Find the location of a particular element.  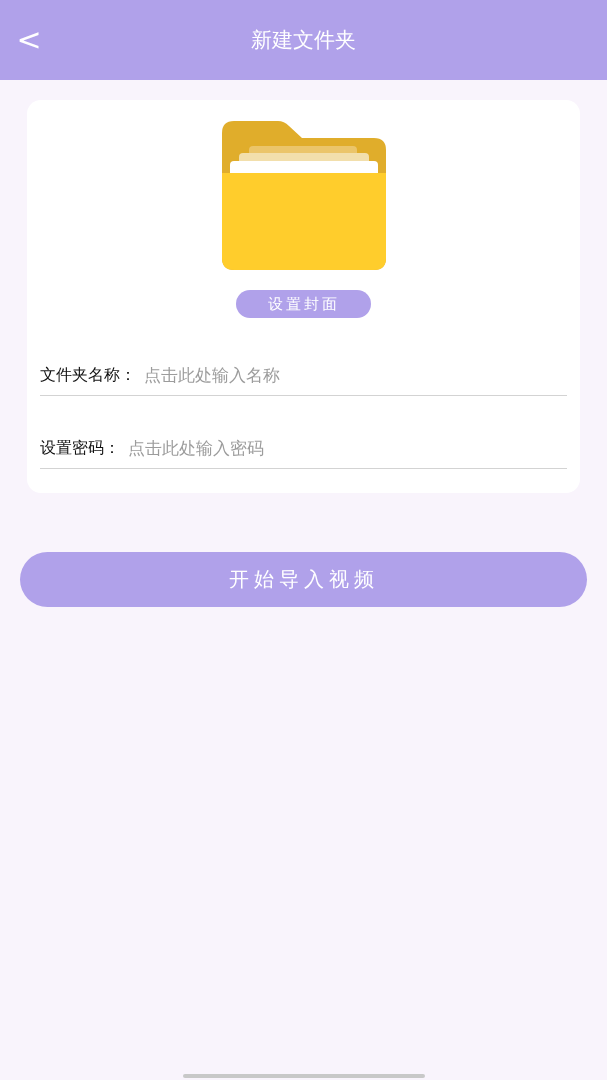

field-label: 设置密码： is located at coordinates (80, 448).